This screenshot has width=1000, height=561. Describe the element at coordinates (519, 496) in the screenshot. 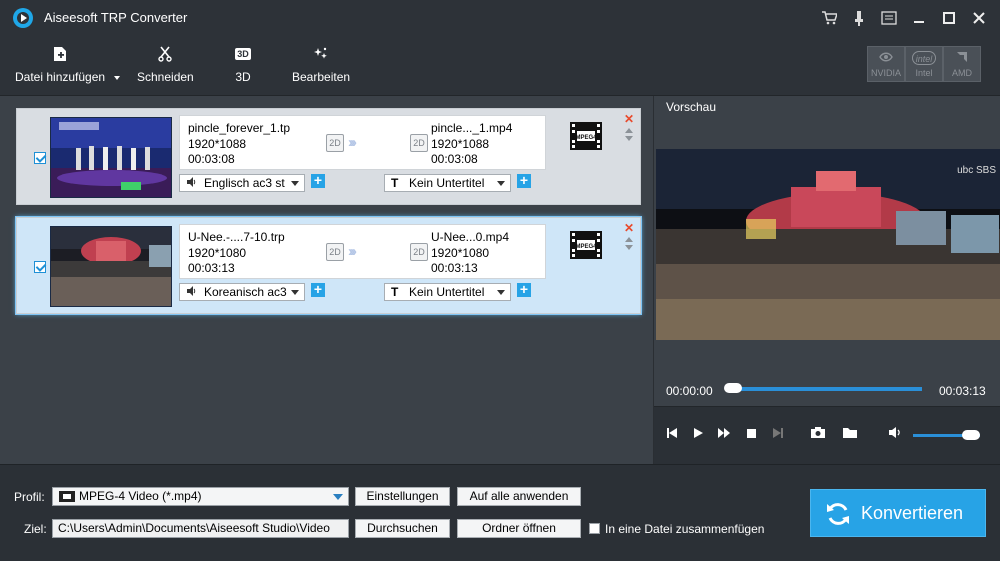

I see `apply-all-button: Auf alle anwenden` at that location.